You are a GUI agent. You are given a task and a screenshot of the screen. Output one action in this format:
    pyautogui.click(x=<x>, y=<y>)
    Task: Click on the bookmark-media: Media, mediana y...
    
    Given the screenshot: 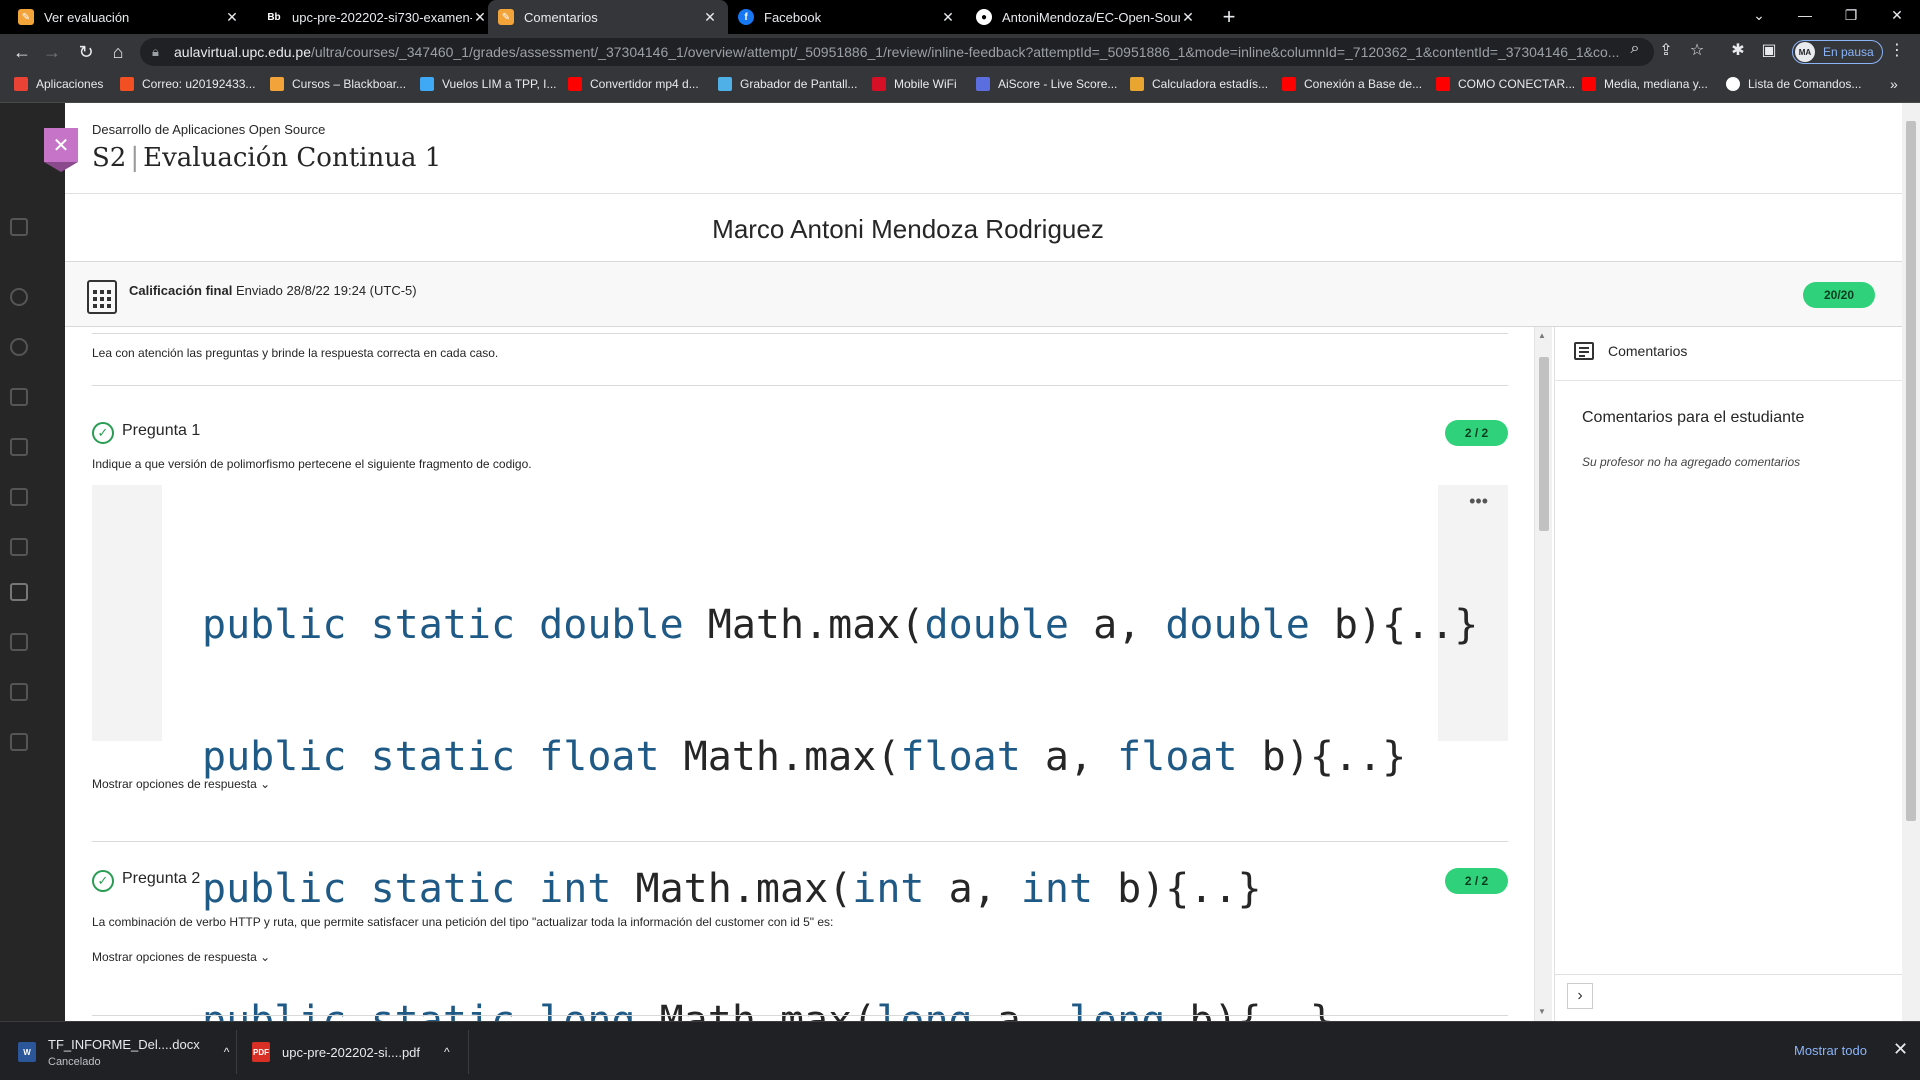 What is the action you would take?
    pyautogui.click(x=1645, y=84)
    